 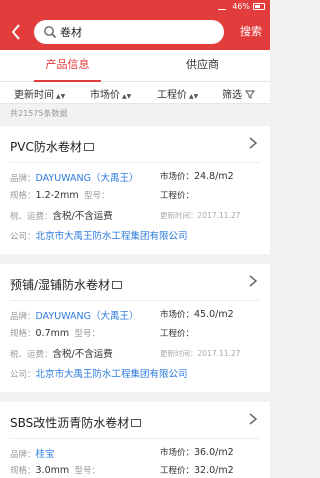 What do you see at coordinates (250, 94) in the screenshot?
I see `filter-funnel-icon` at bounding box center [250, 94].